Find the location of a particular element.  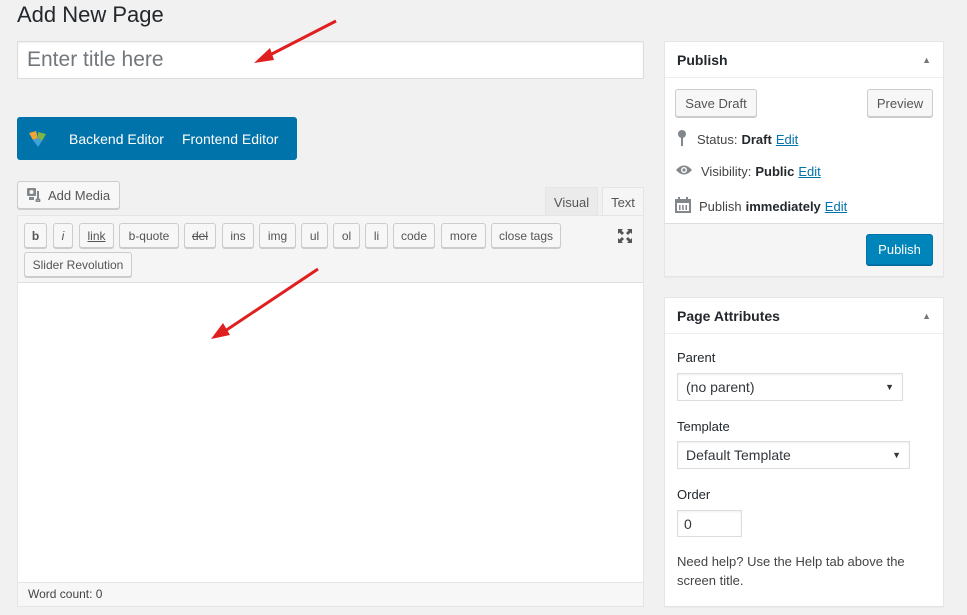

fullscreen-icon is located at coordinates (625, 236).